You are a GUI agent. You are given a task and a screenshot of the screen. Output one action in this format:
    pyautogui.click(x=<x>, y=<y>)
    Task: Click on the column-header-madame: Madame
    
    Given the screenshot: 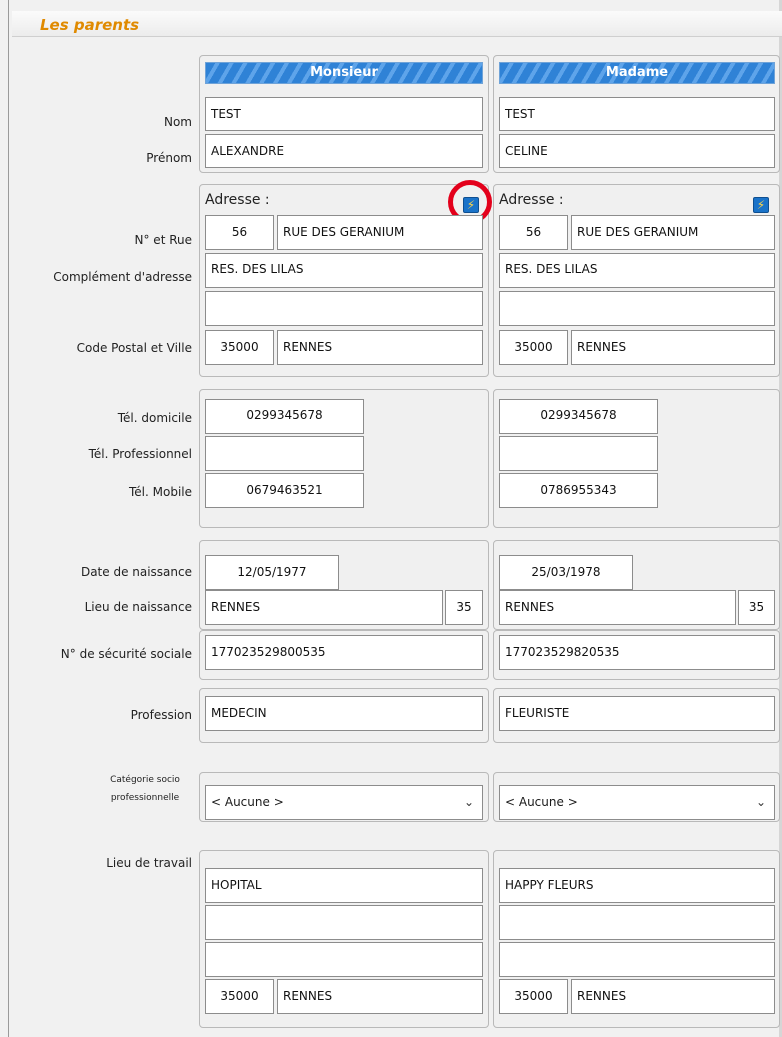 What is the action you would take?
    pyautogui.click(x=637, y=73)
    